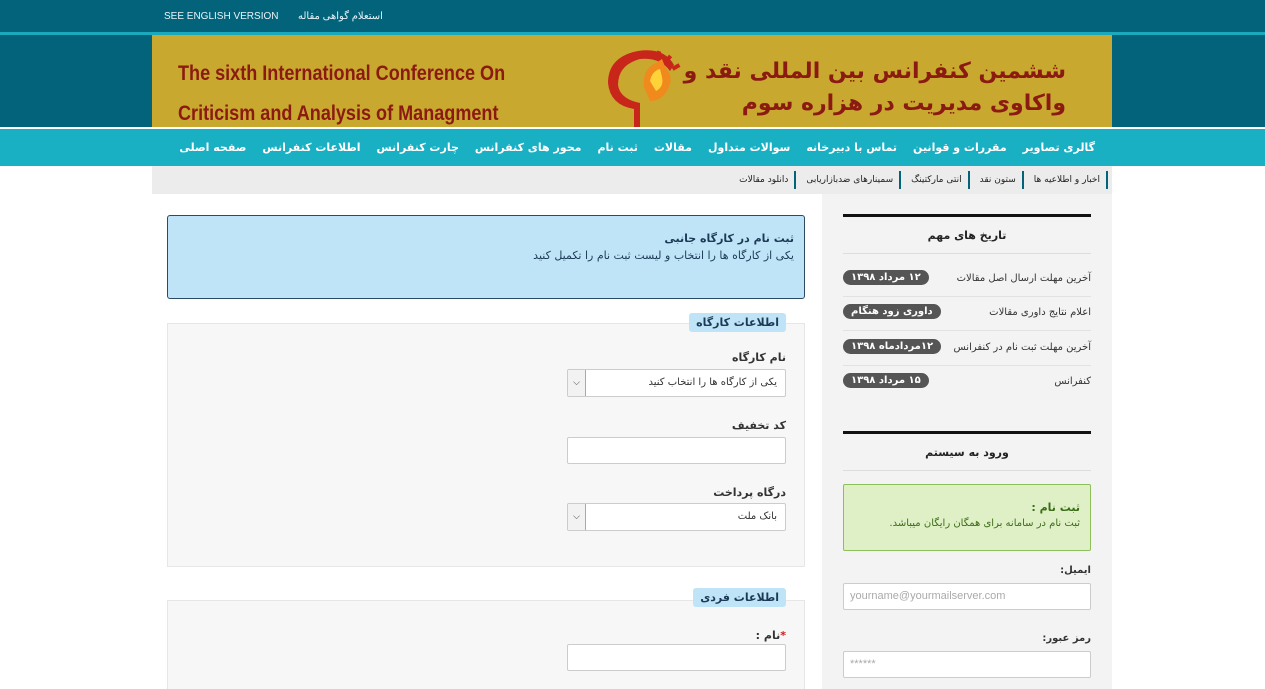 This screenshot has height=689, width=1265. I want to click on english-version-link: SEE ENGLISH VERSION, so click(221, 16).